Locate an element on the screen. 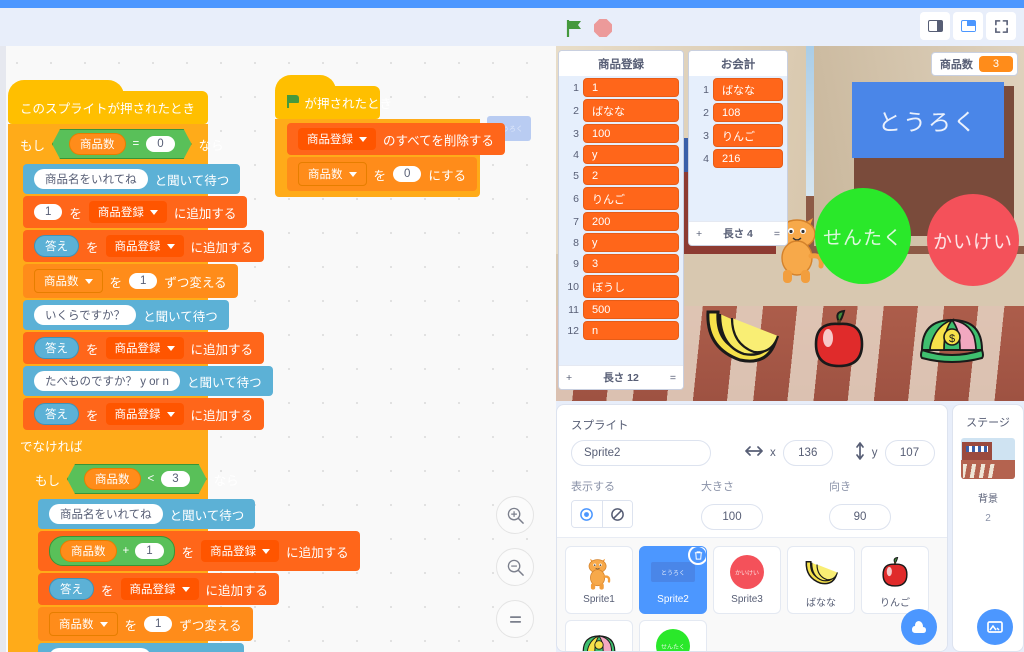 This screenshot has height=652, width=1024. add-to-list-block: 1 を 商品登録 に追加する is located at coordinates (135, 212).